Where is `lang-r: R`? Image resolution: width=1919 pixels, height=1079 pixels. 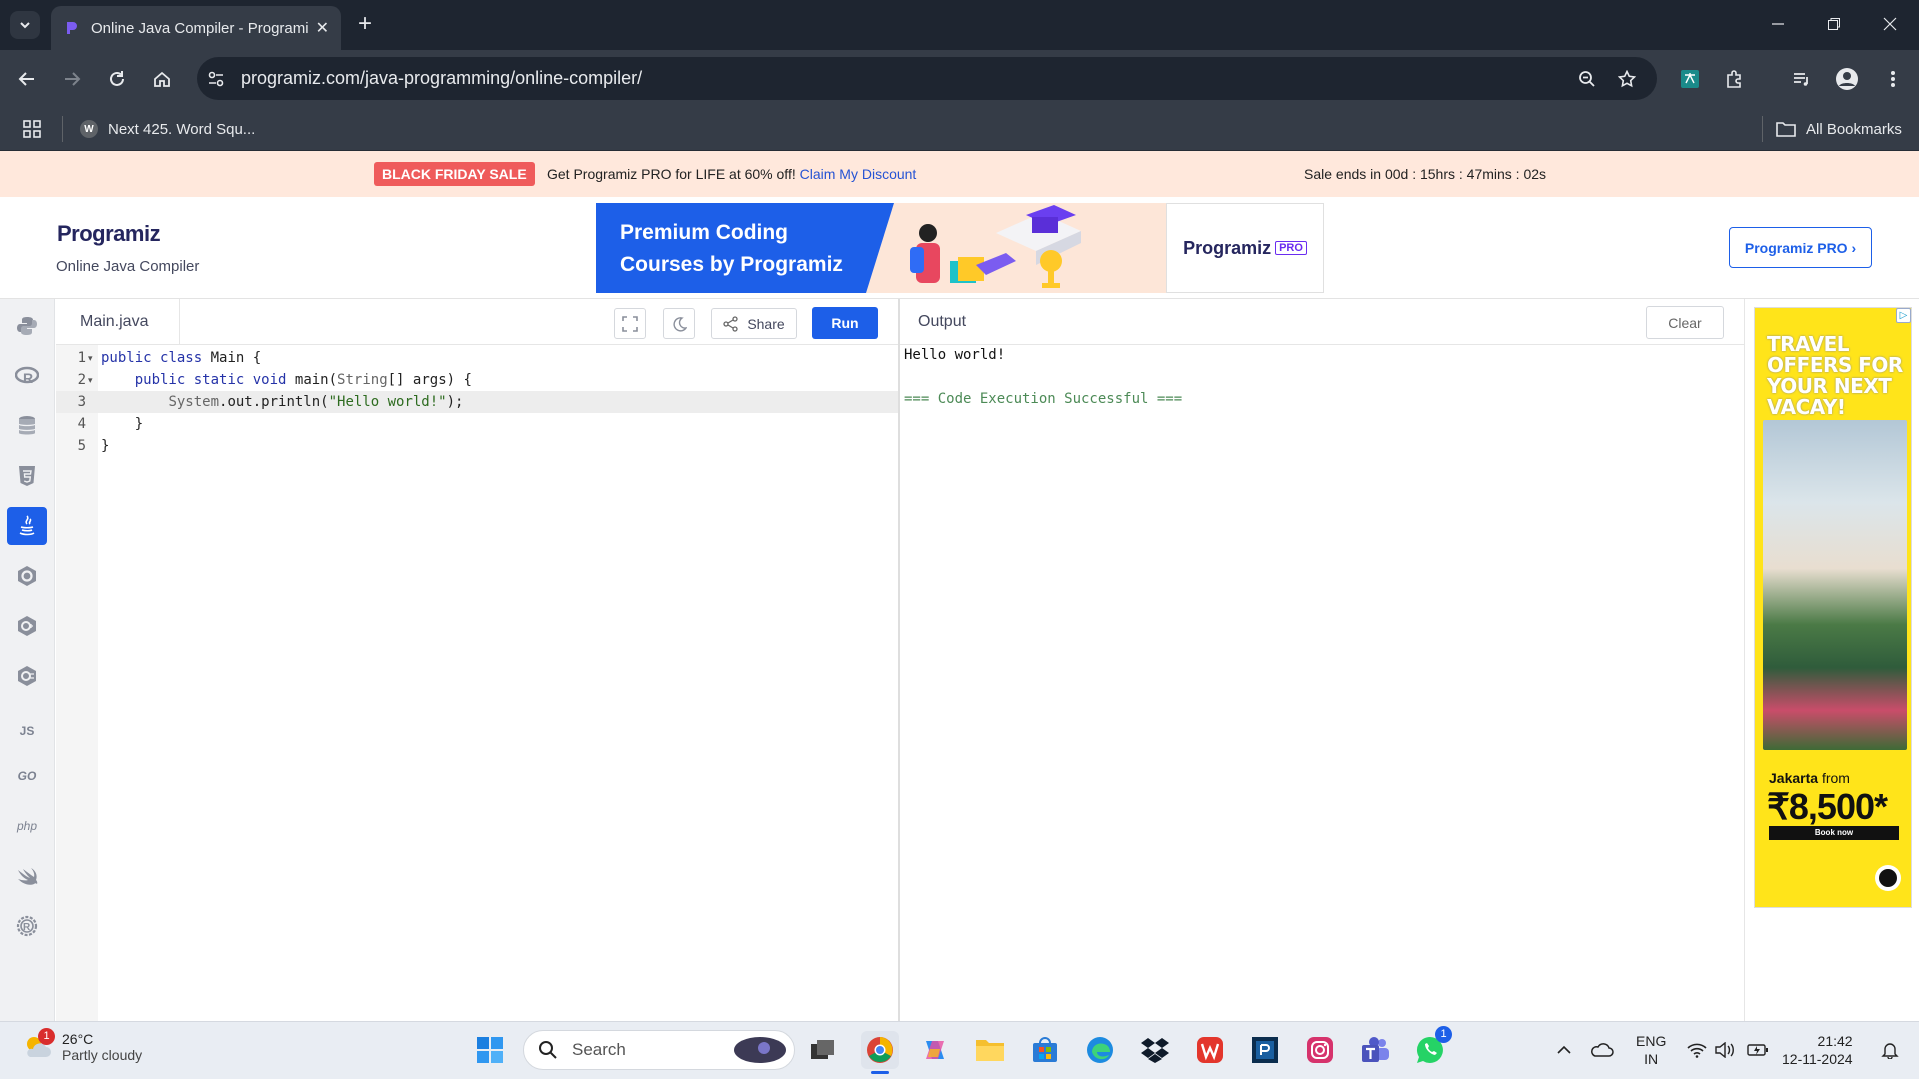 lang-r: R is located at coordinates (27, 376).